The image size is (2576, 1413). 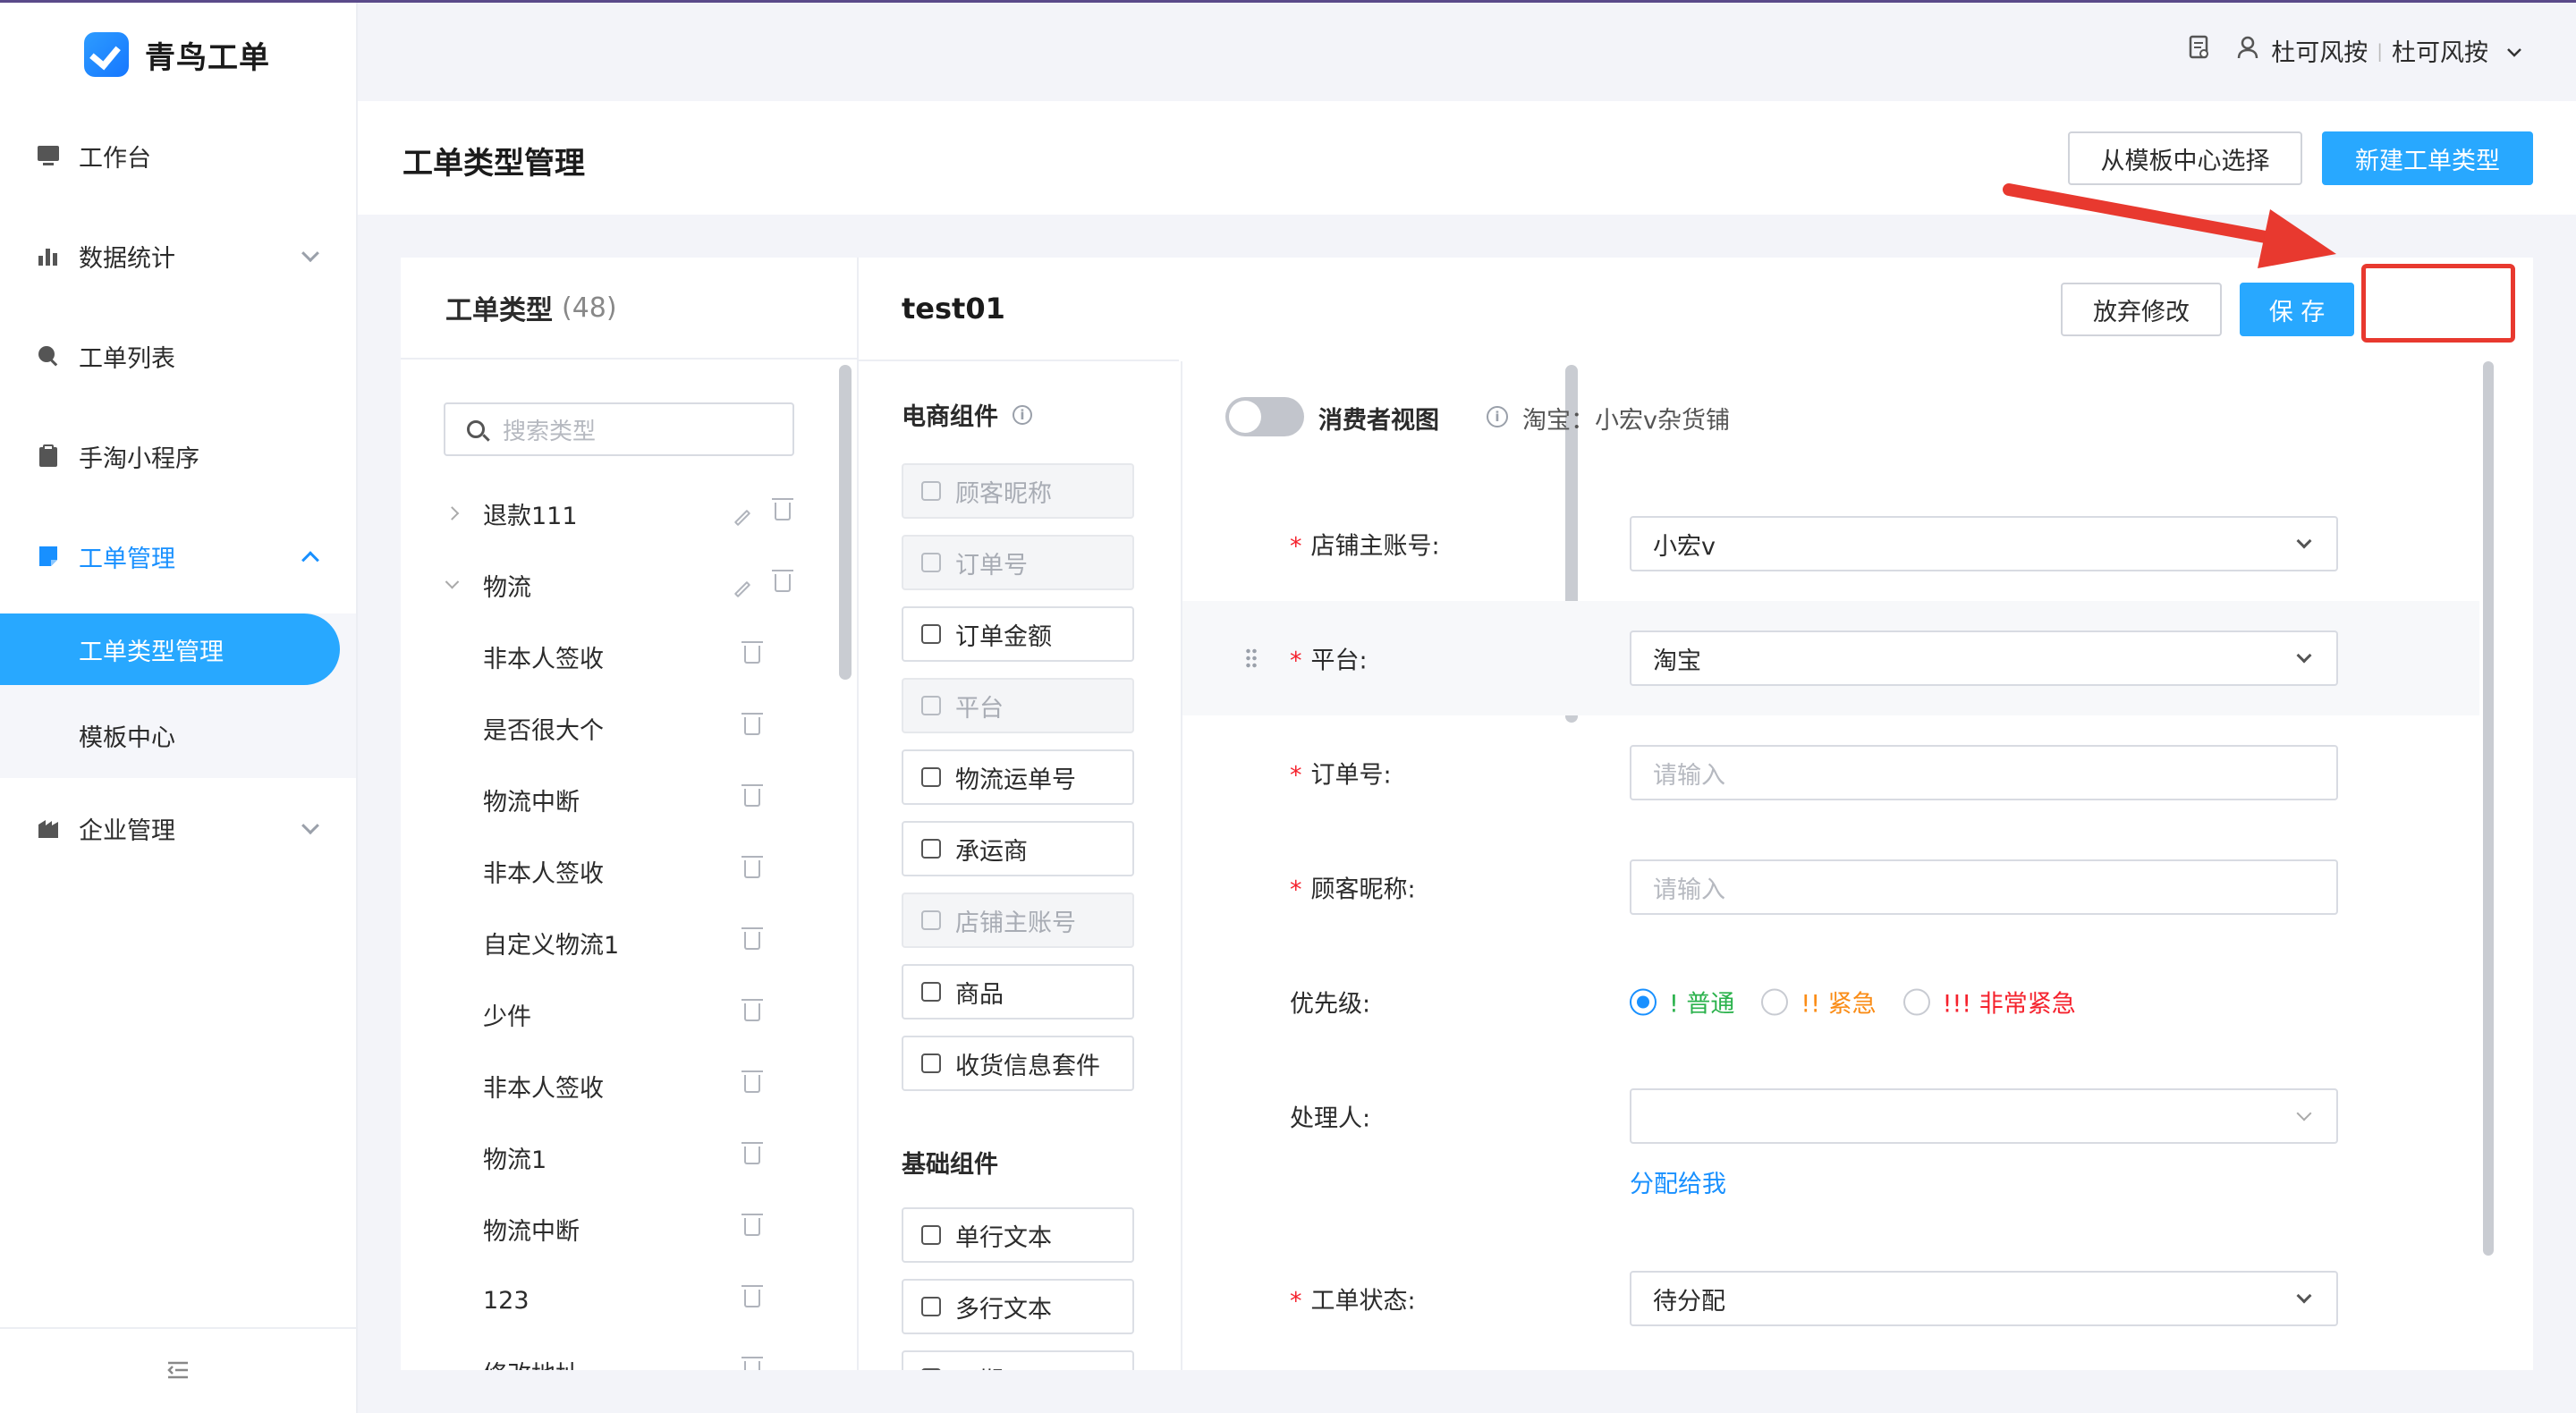 What do you see at coordinates (1984, 772) in the screenshot?
I see `order-no-input: 请输入` at bounding box center [1984, 772].